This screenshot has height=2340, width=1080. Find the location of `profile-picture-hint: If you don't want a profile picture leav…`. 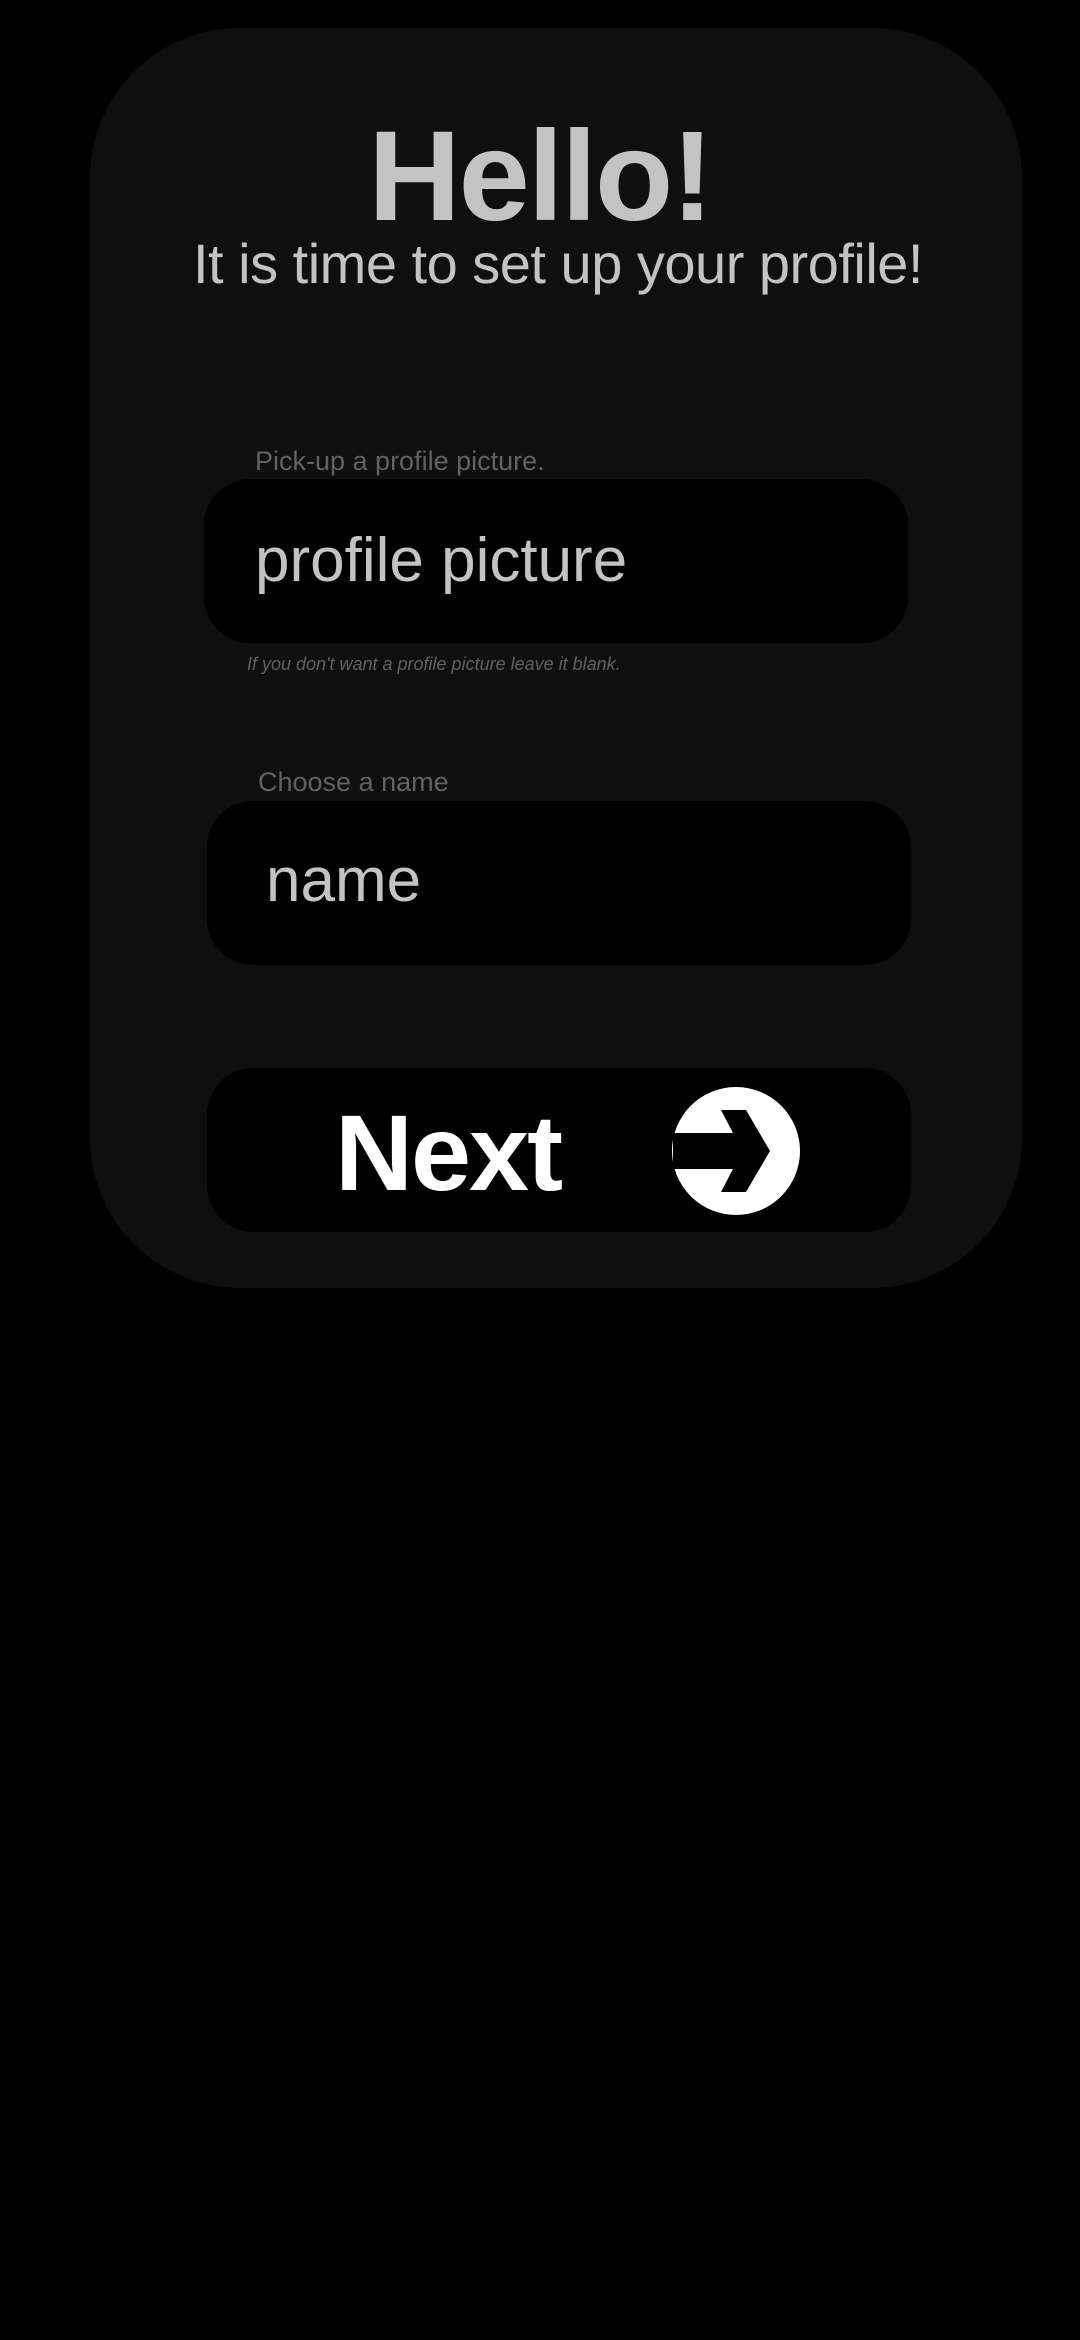

profile-picture-hint: If you don't want a profile picture leav… is located at coordinates (434, 664).